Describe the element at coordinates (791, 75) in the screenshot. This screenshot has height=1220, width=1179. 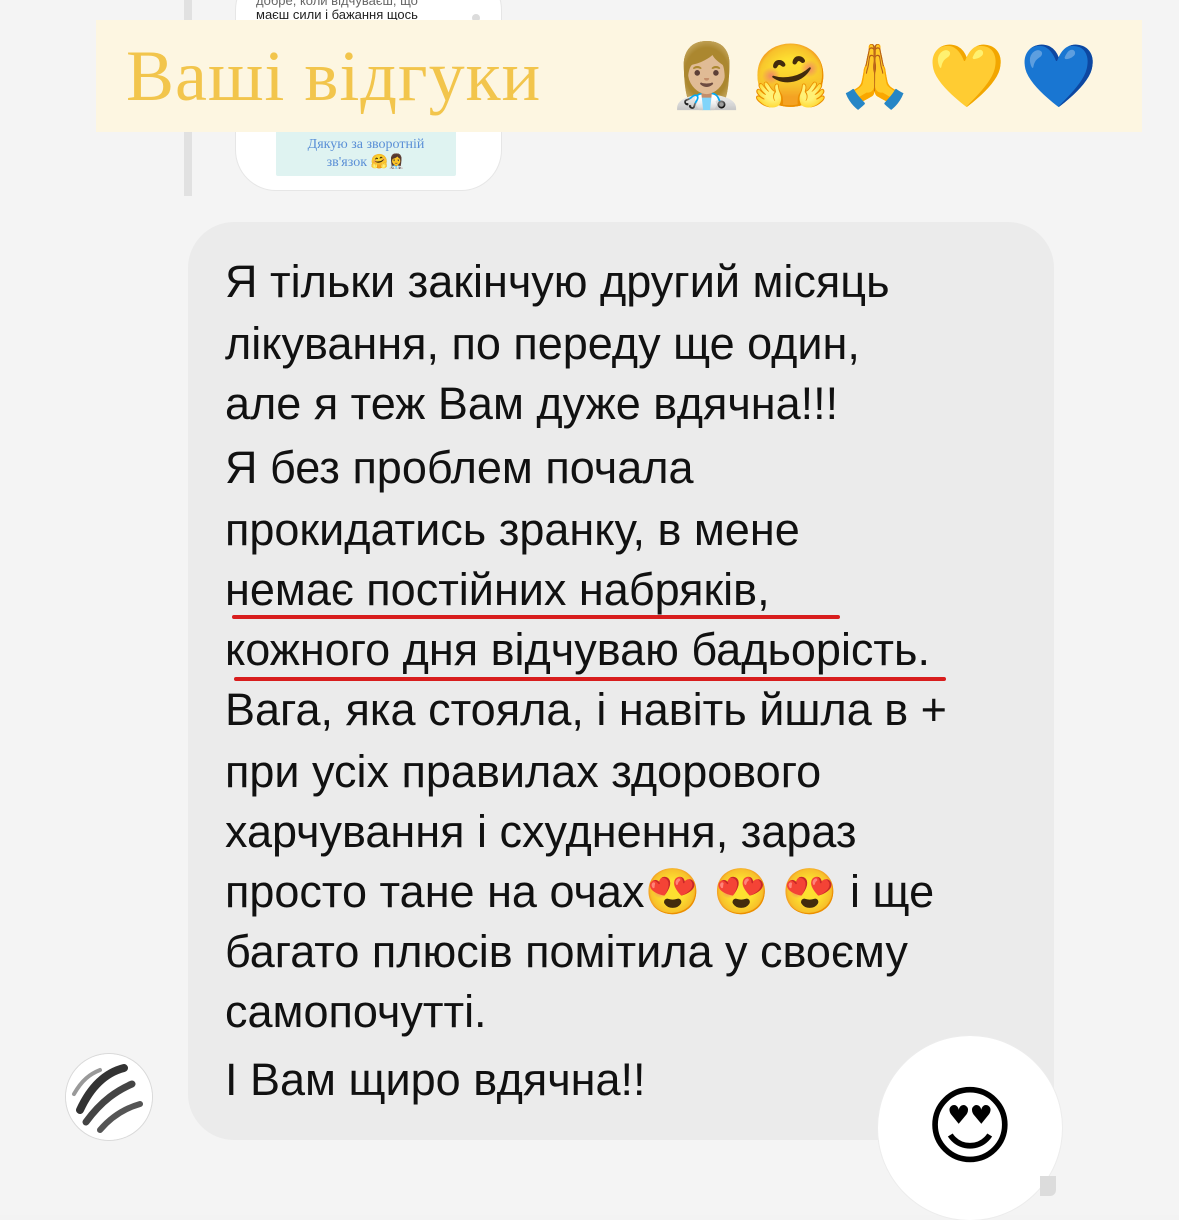
I see `hugging-emoji-icon: 🤗` at that location.